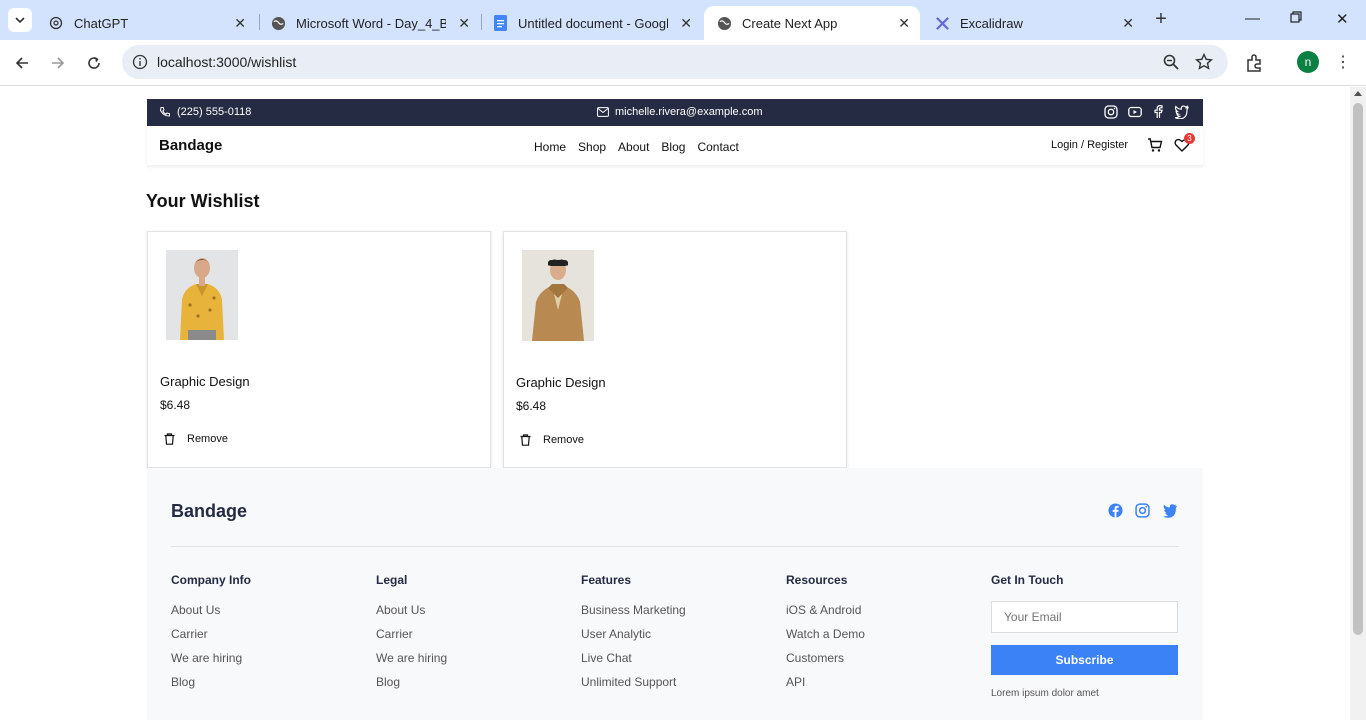  Describe the element at coordinates (825, 639) in the screenshot. I see `footer-link: Watch a Demo` at that location.